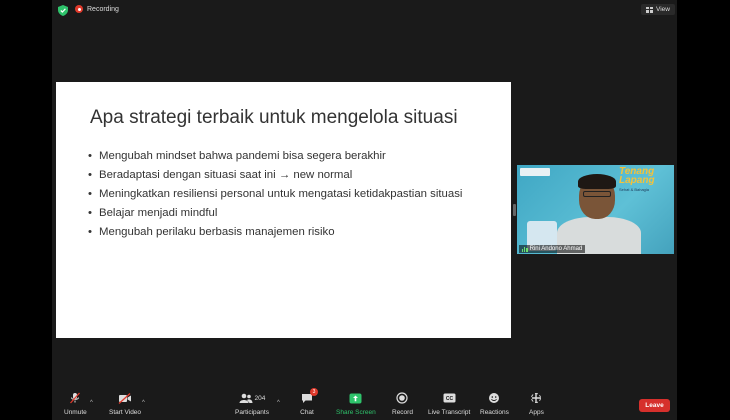  I want to click on record-button: Record, so click(402, 404).